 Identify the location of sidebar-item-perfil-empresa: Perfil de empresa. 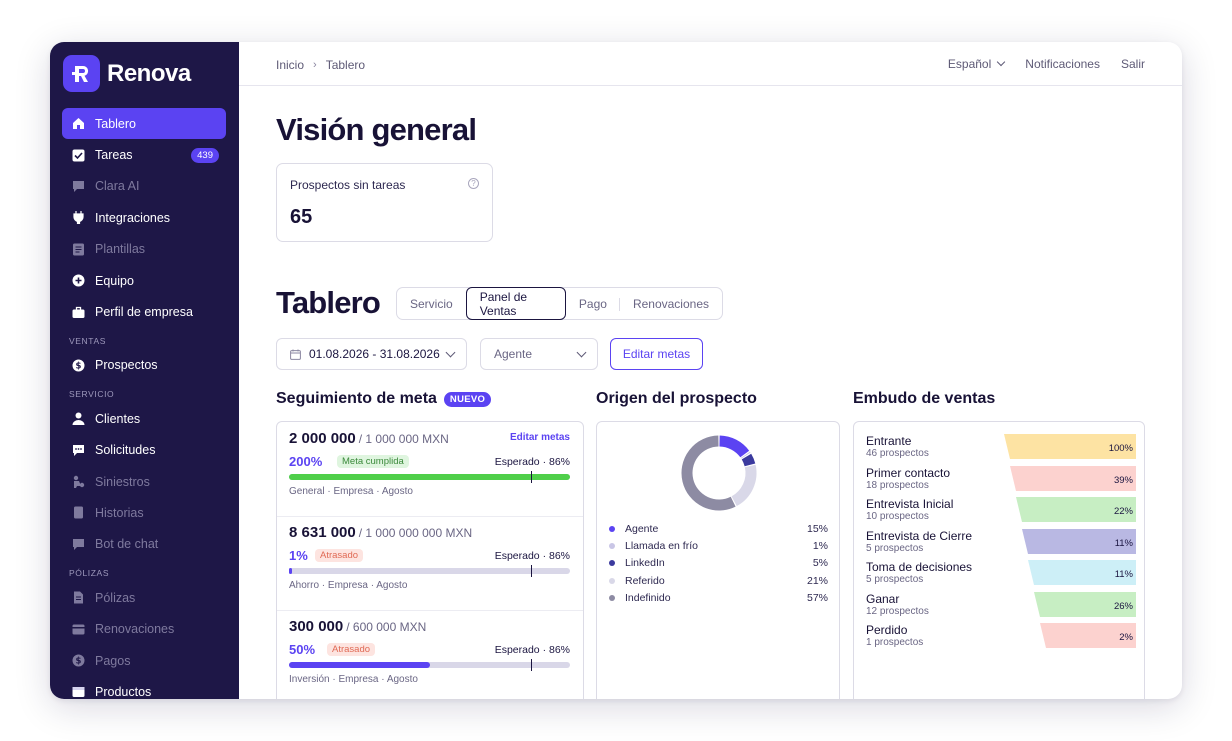
(144, 311).